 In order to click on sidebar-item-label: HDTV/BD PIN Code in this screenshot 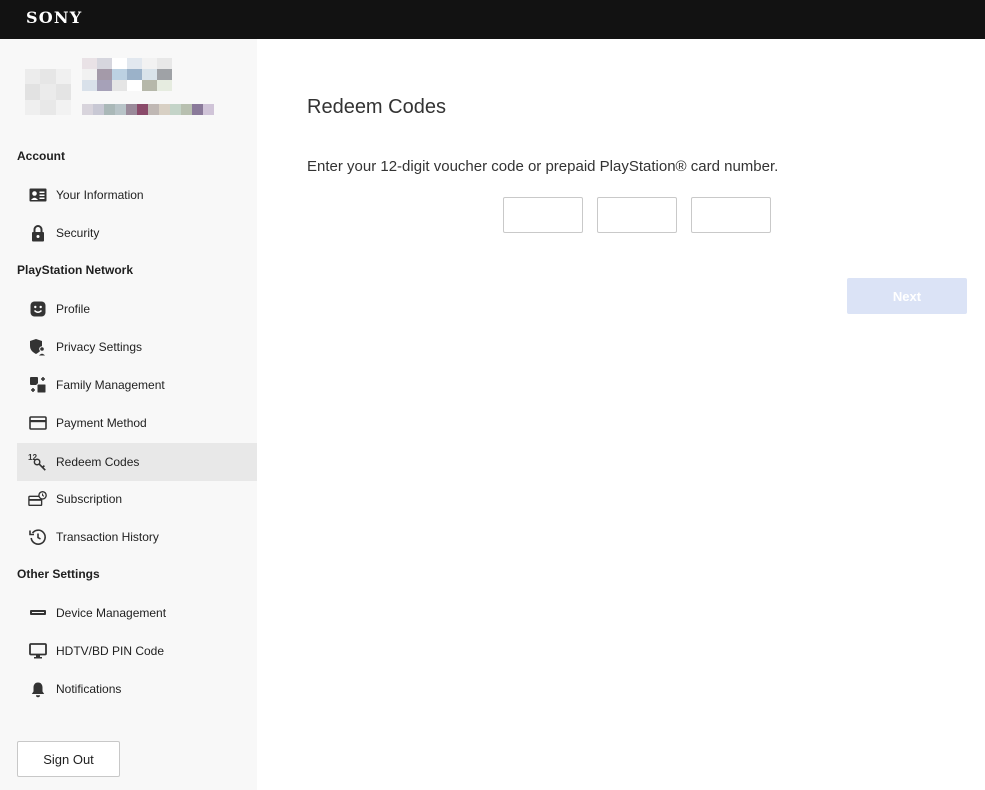, I will do `click(110, 651)`.